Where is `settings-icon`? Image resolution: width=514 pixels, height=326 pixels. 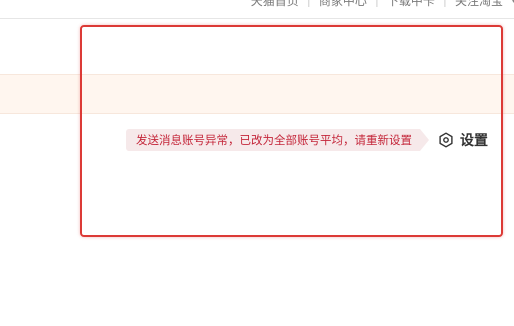
settings-icon is located at coordinates (446, 140).